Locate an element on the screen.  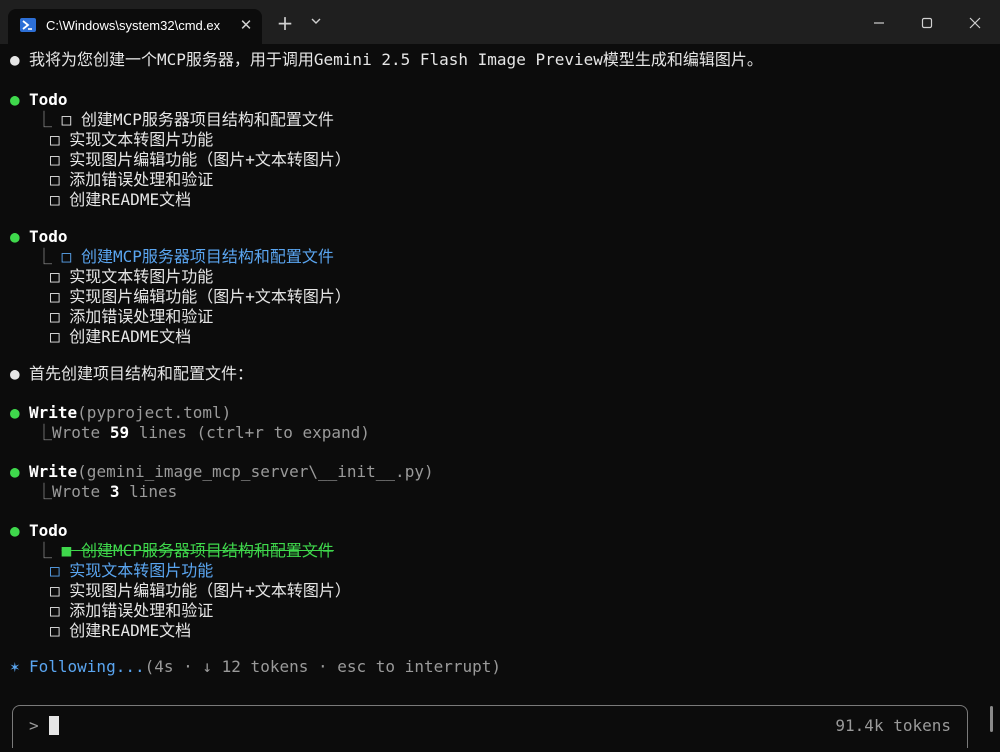
scrollbar is located at coordinates (991, 719).